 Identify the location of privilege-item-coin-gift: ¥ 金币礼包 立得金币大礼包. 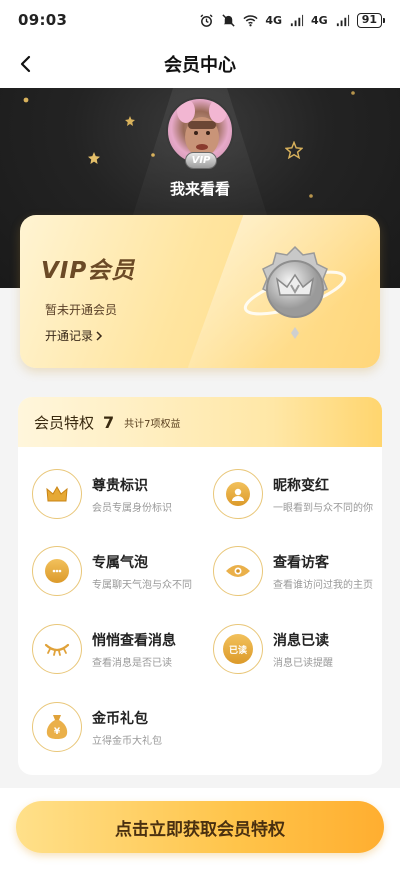
(117, 727).